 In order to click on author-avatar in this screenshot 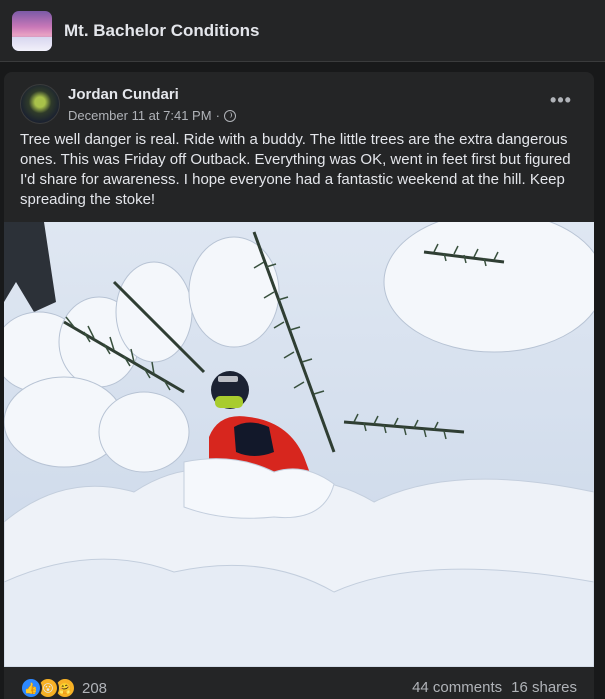, I will do `click(40, 104)`.